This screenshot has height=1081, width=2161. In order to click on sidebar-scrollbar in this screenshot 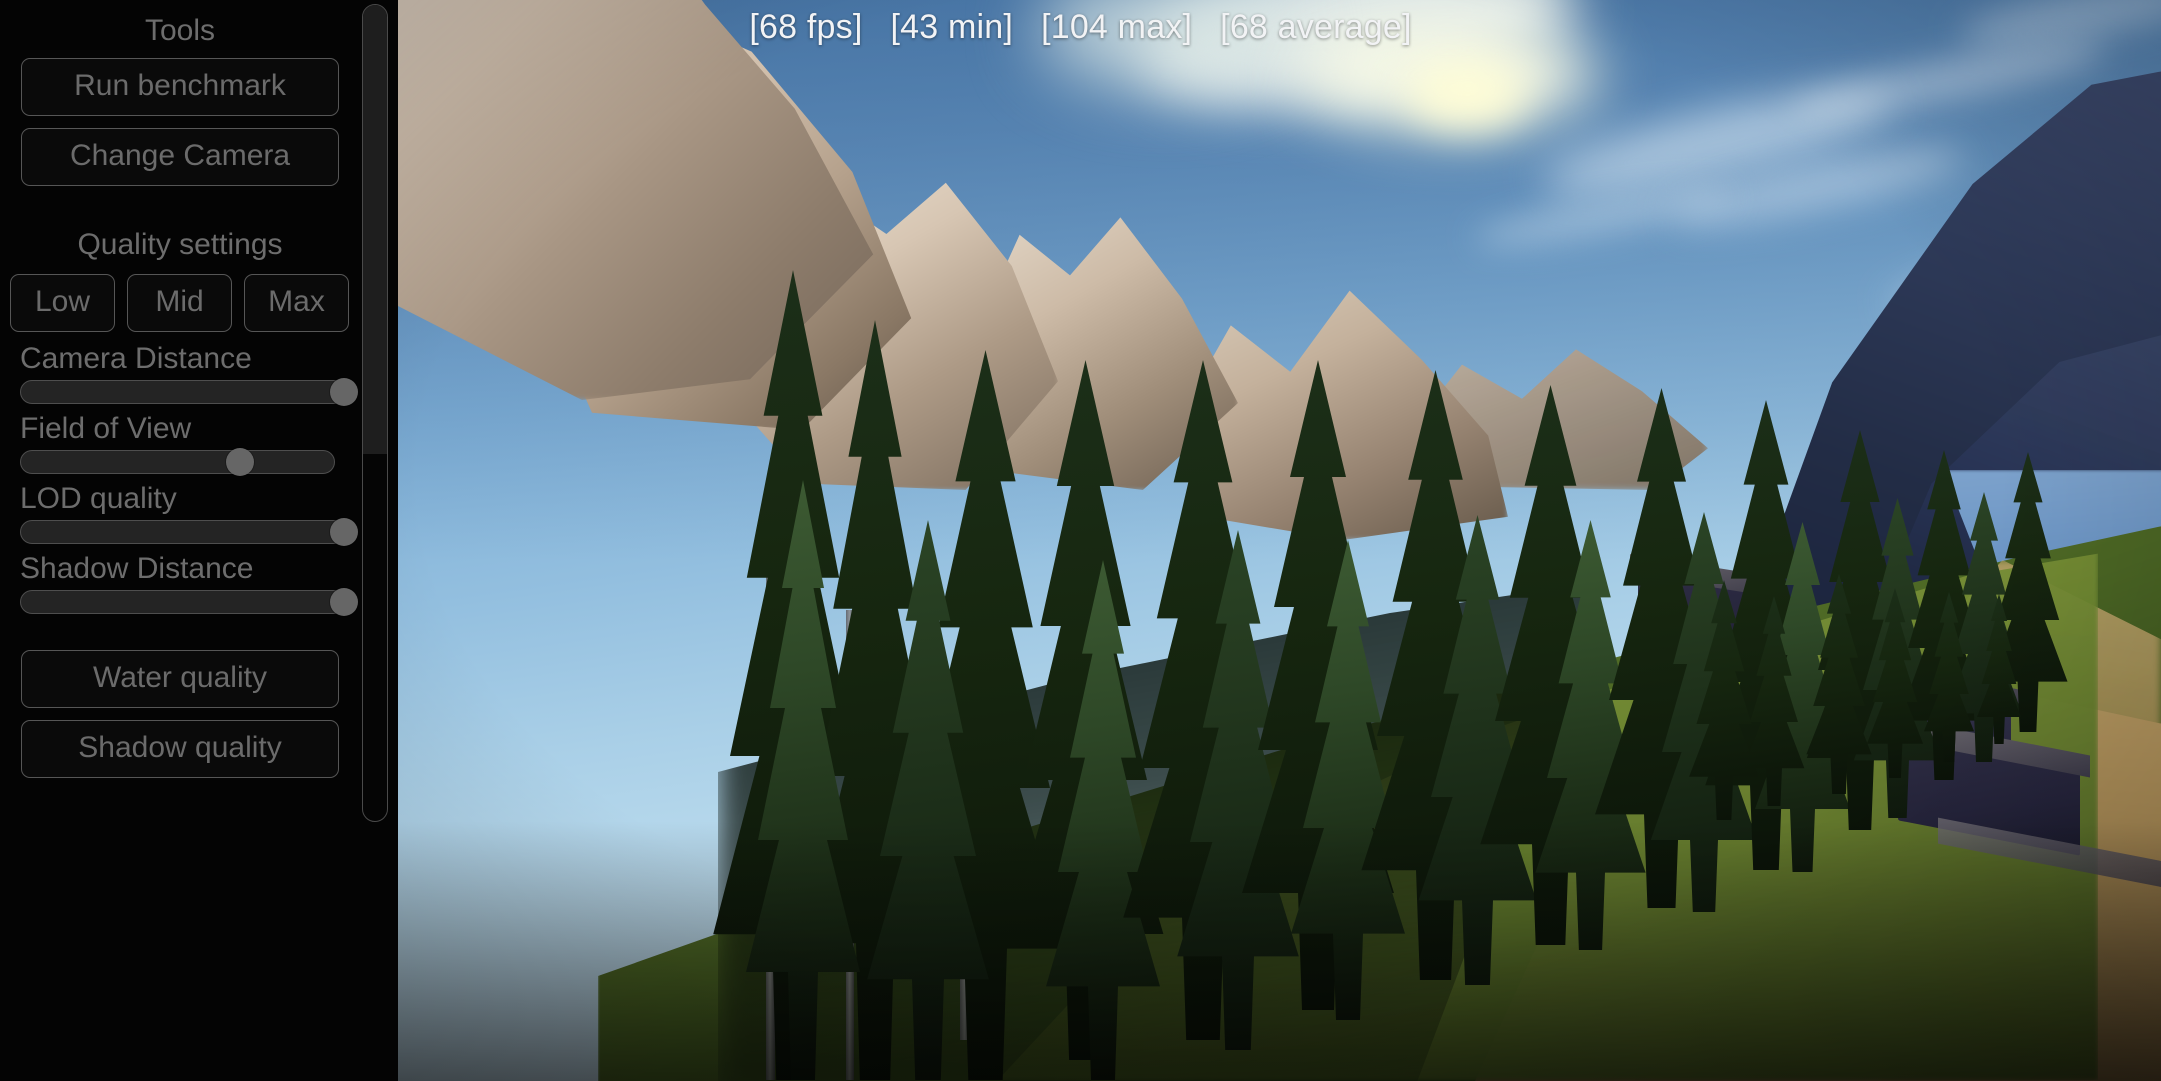, I will do `click(375, 413)`.